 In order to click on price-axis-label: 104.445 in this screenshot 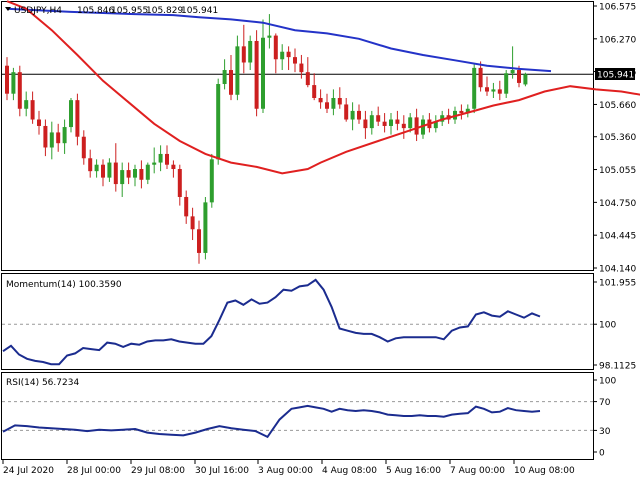, I will do `click(617, 237)`.